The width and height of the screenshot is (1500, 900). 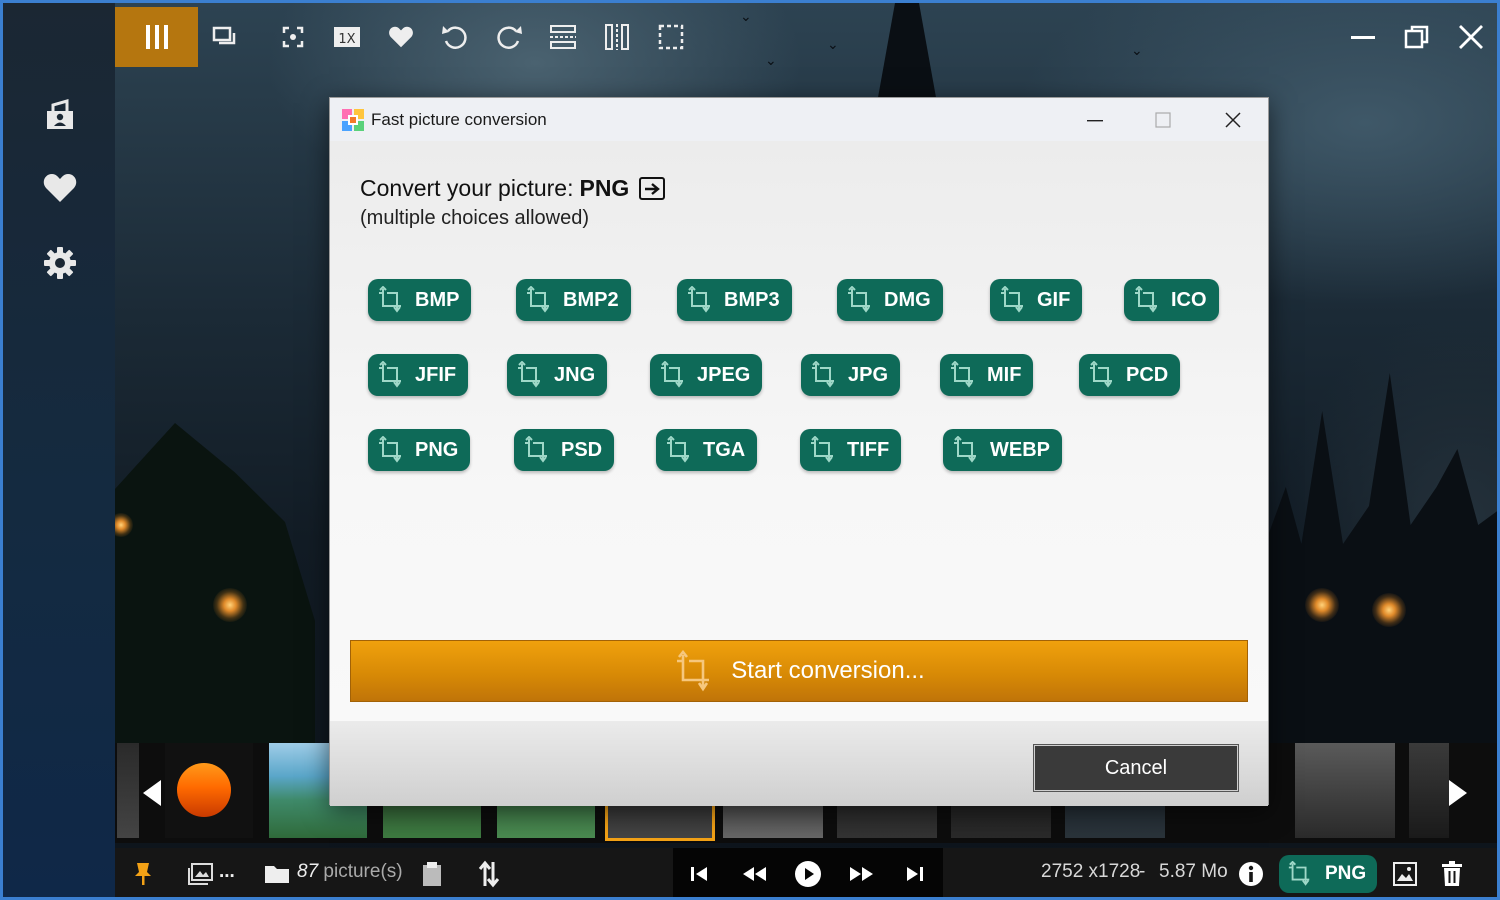 What do you see at coordinates (799, 119) in the screenshot?
I see `dialog-titlebar: Fast picture conversion` at bounding box center [799, 119].